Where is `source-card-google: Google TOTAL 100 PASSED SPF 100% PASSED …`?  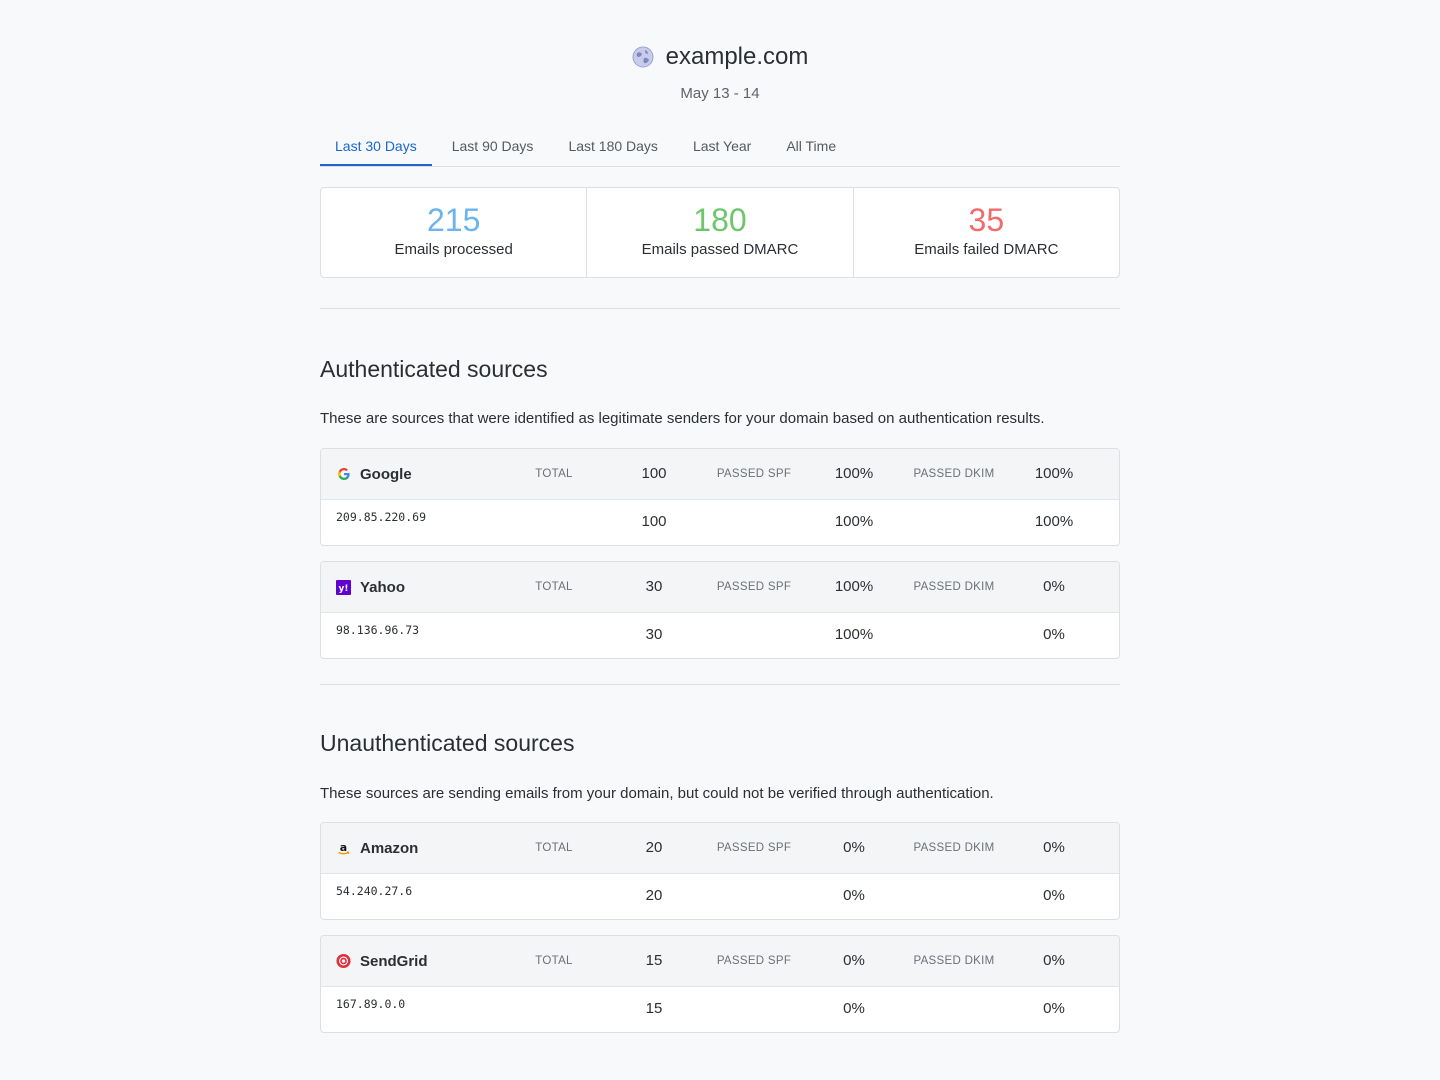 source-card-google: Google TOTAL 100 PASSED SPF 100% PASSED … is located at coordinates (720, 497).